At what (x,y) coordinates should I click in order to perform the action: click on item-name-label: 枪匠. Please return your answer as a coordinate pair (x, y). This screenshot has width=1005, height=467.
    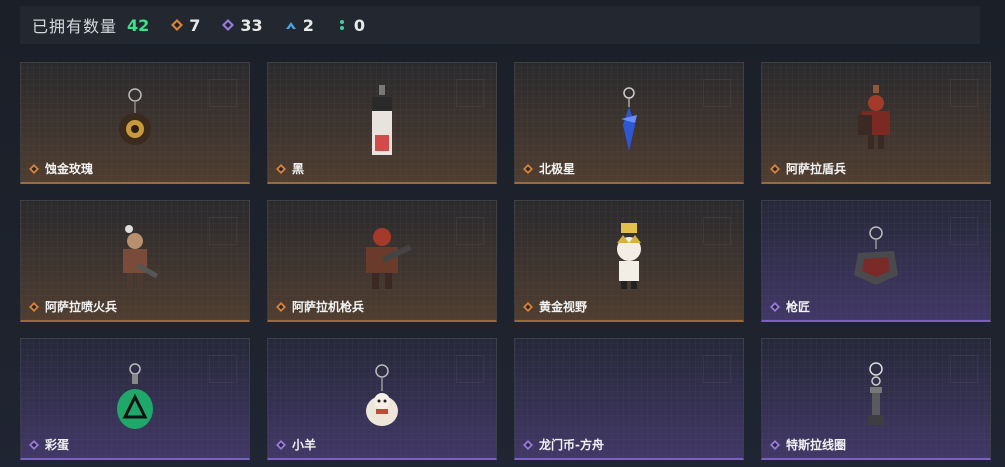
    Looking at the image, I should click on (798, 307).